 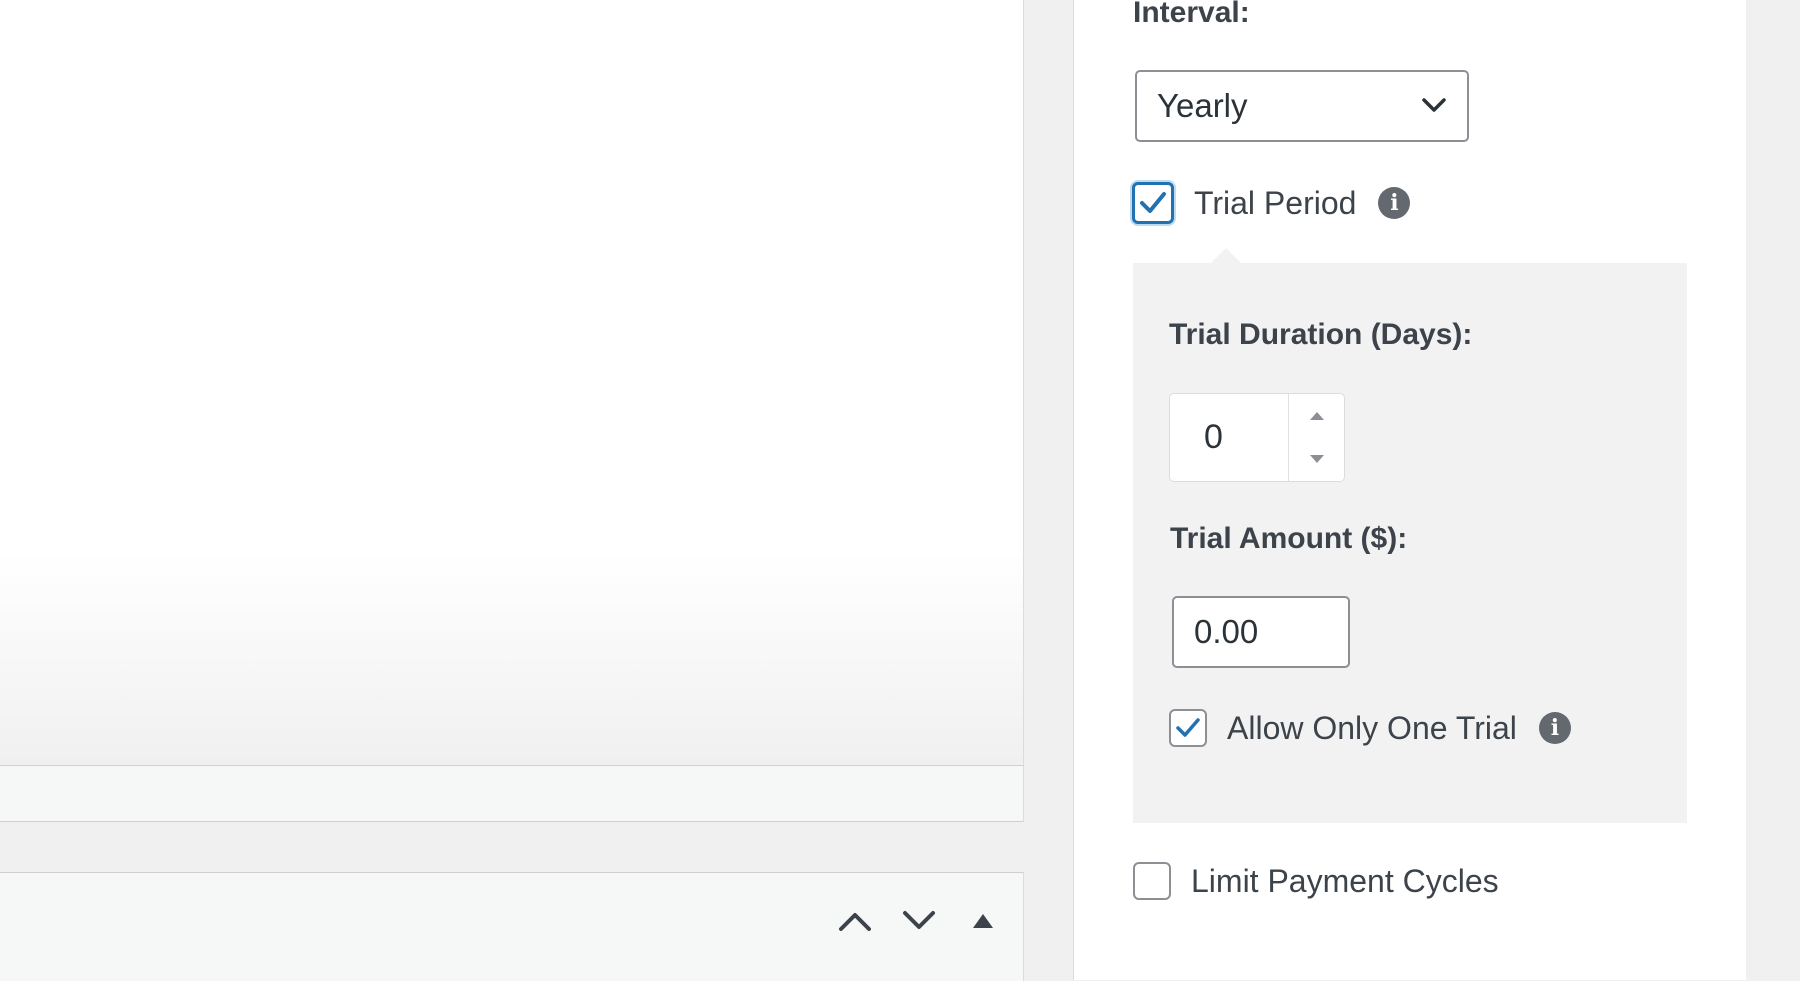 I want to click on limit-payment-cycles-label: Limit Payment Cycles, so click(x=1345, y=881).